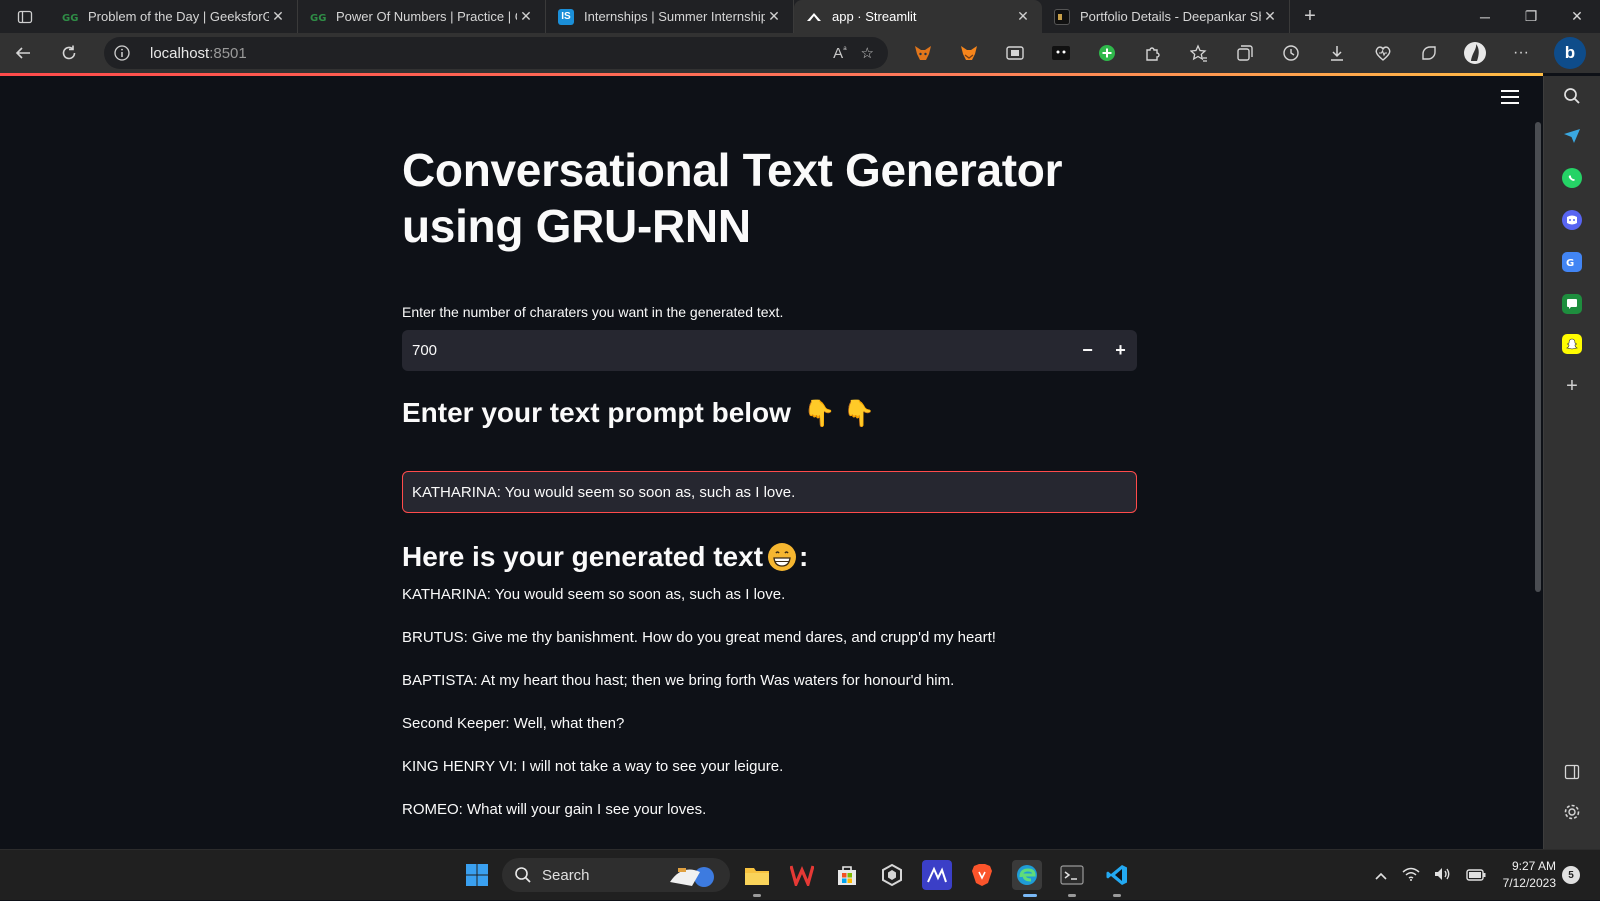 The width and height of the screenshot is (1600, 901). I want to click on page-scrollbar, so click(1538, 357).